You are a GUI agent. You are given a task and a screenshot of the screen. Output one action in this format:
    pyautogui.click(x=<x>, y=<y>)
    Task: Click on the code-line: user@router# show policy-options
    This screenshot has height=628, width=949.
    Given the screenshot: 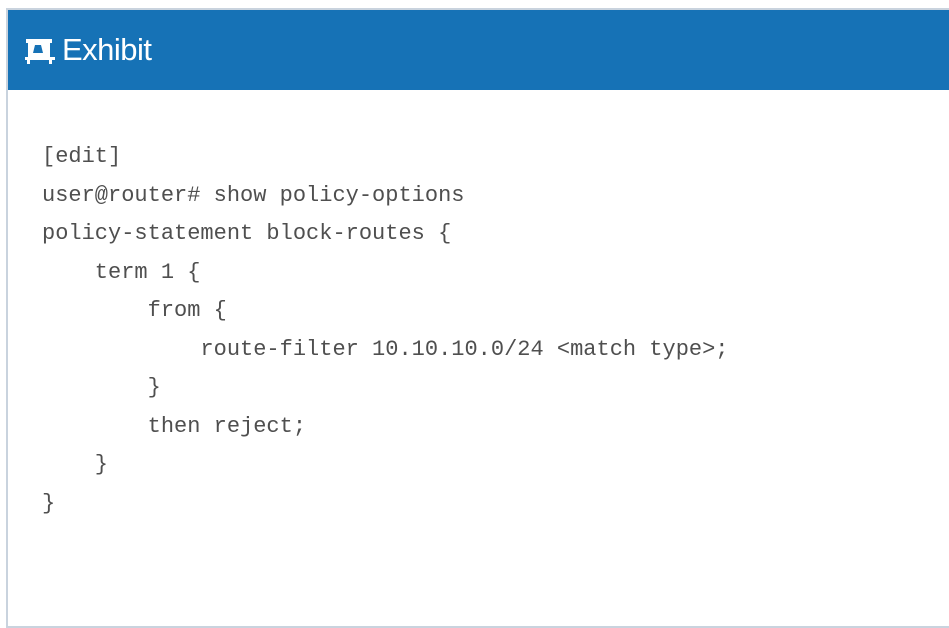 What is the action you would take?
    pyautogui.click(x=253, y=195)
    